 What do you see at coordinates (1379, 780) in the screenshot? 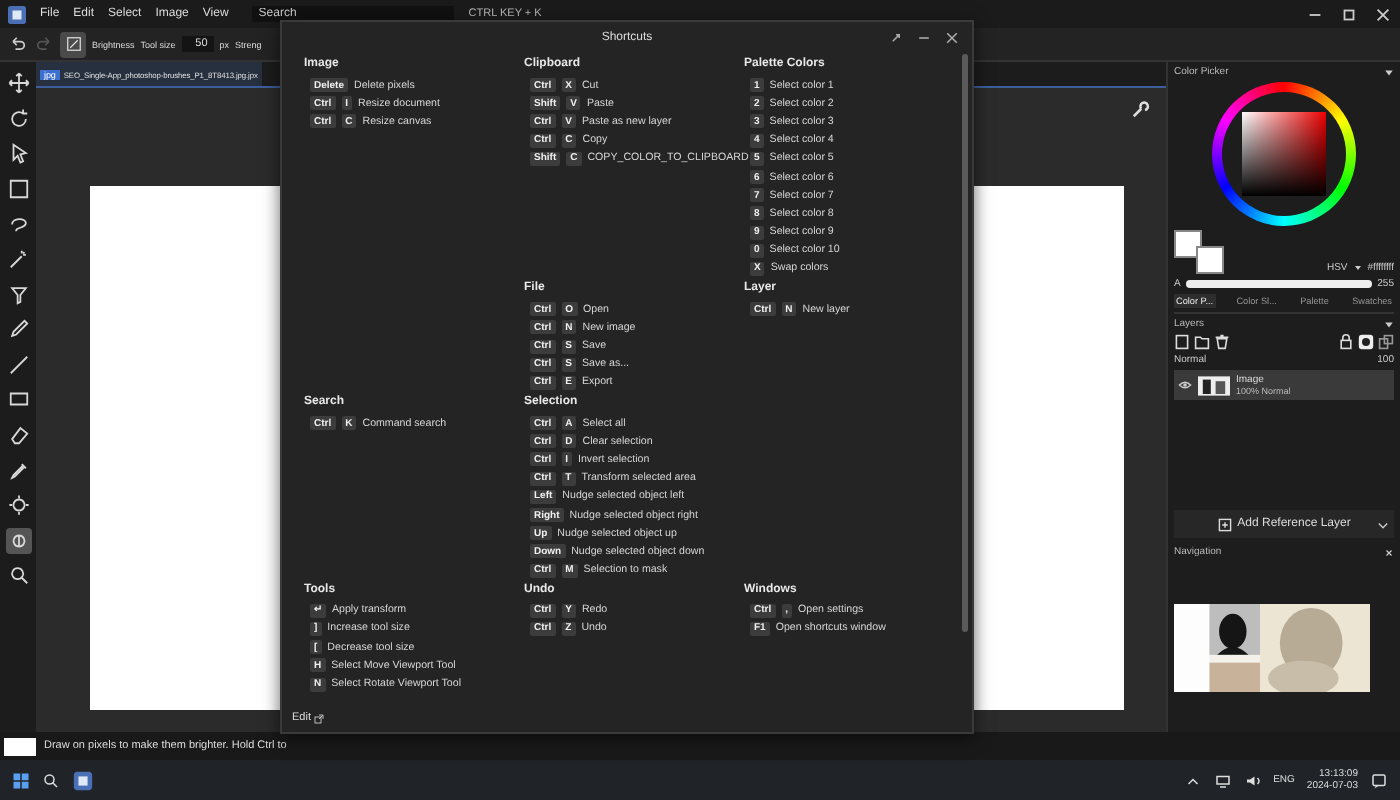
I see `notification-icon` at bounding box center [1379, 780].